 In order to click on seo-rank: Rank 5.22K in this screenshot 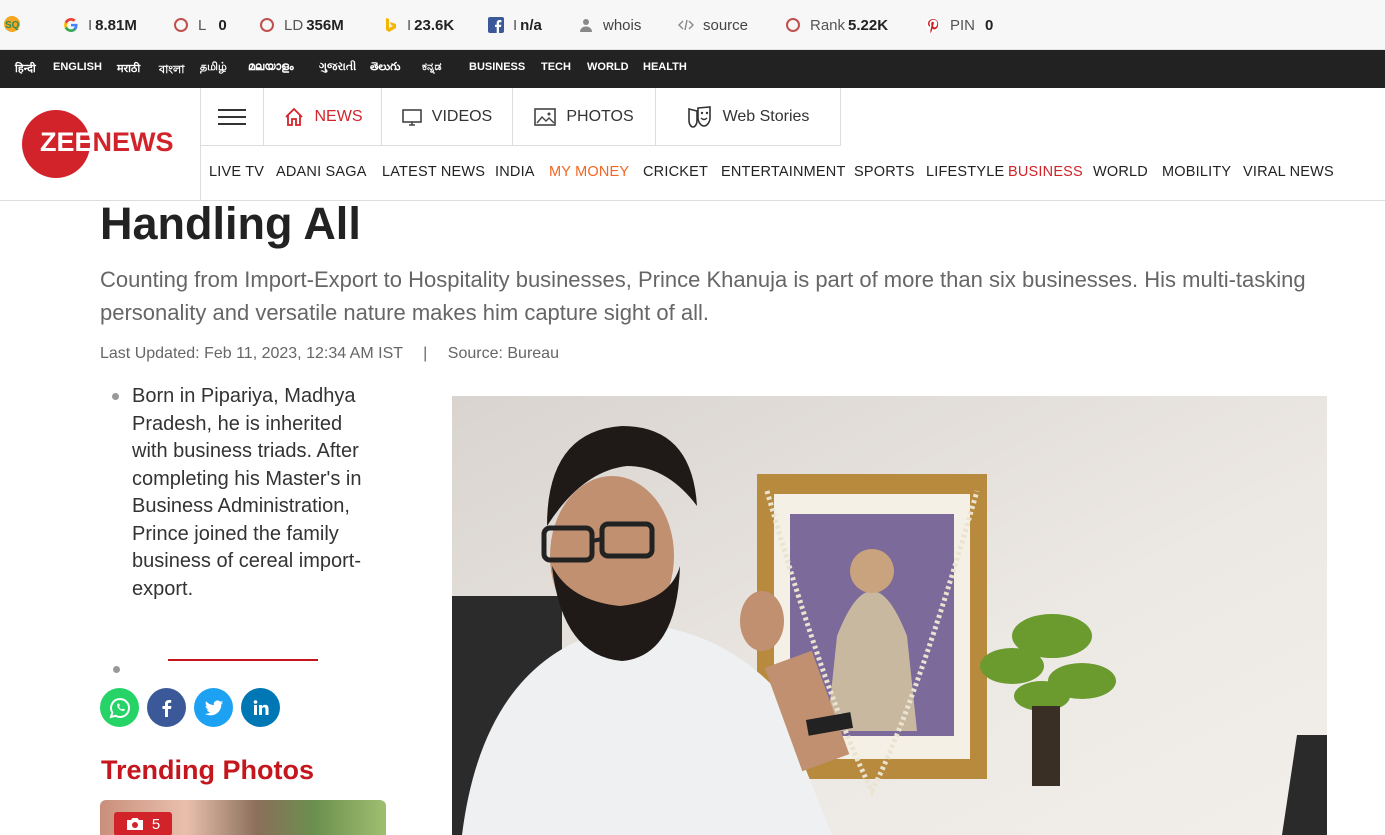, I will do `click(836, 25)`.